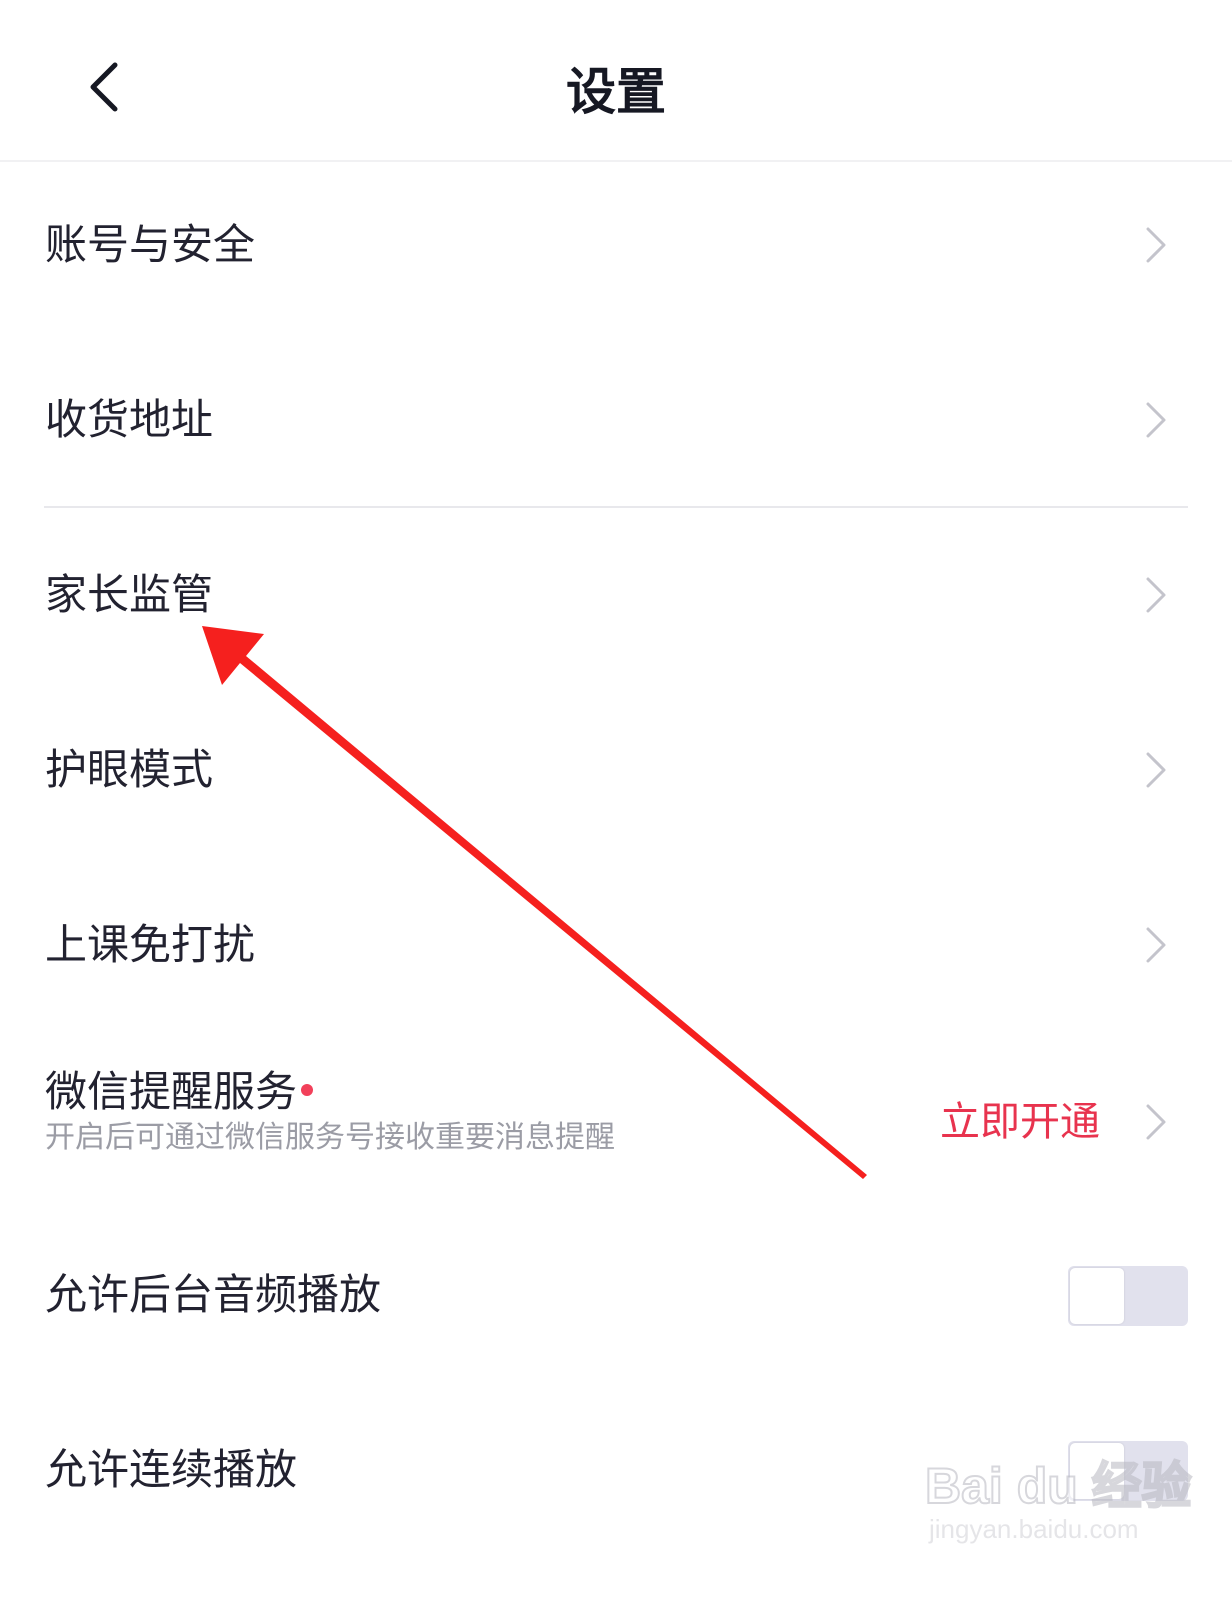  I want to click on new-badge-dot, so click(307, 1090).